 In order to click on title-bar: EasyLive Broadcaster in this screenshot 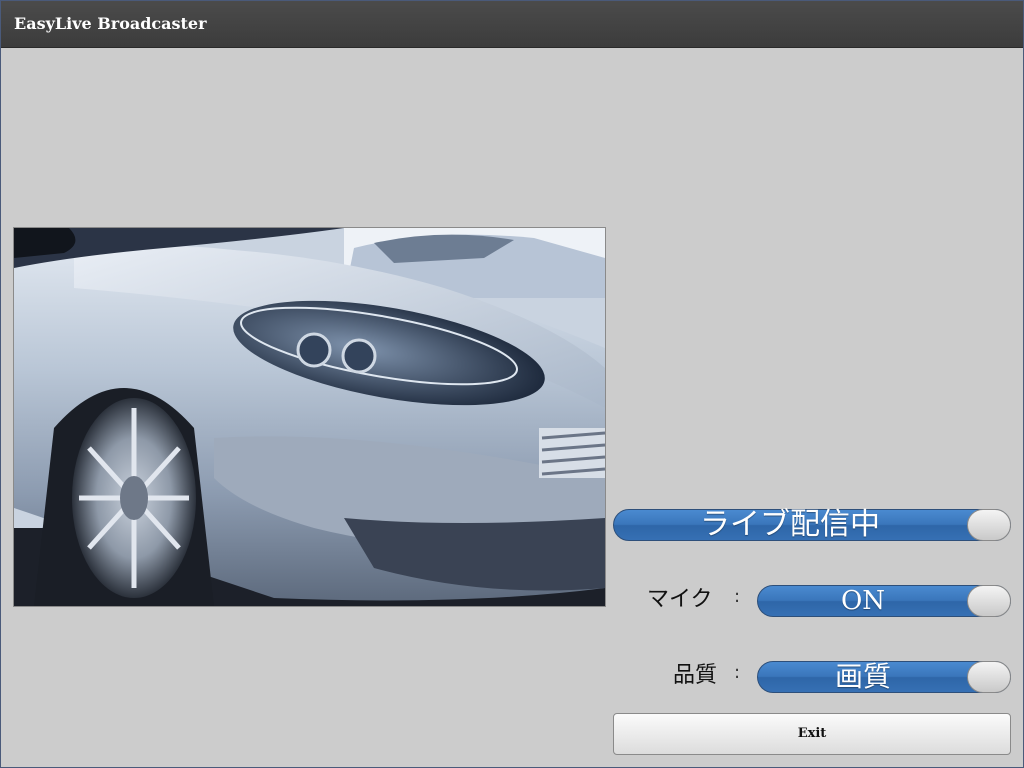, I will do `click(512, 24)`.